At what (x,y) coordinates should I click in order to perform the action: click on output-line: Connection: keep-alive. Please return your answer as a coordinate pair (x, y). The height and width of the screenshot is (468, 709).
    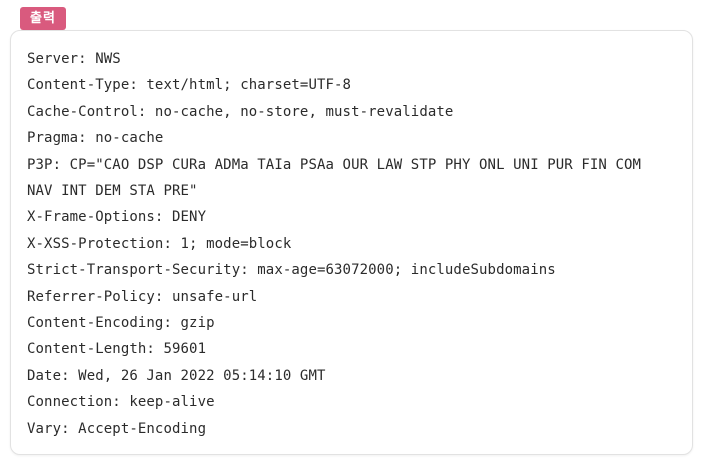
    Looking at the image, I should click on (121, 402).